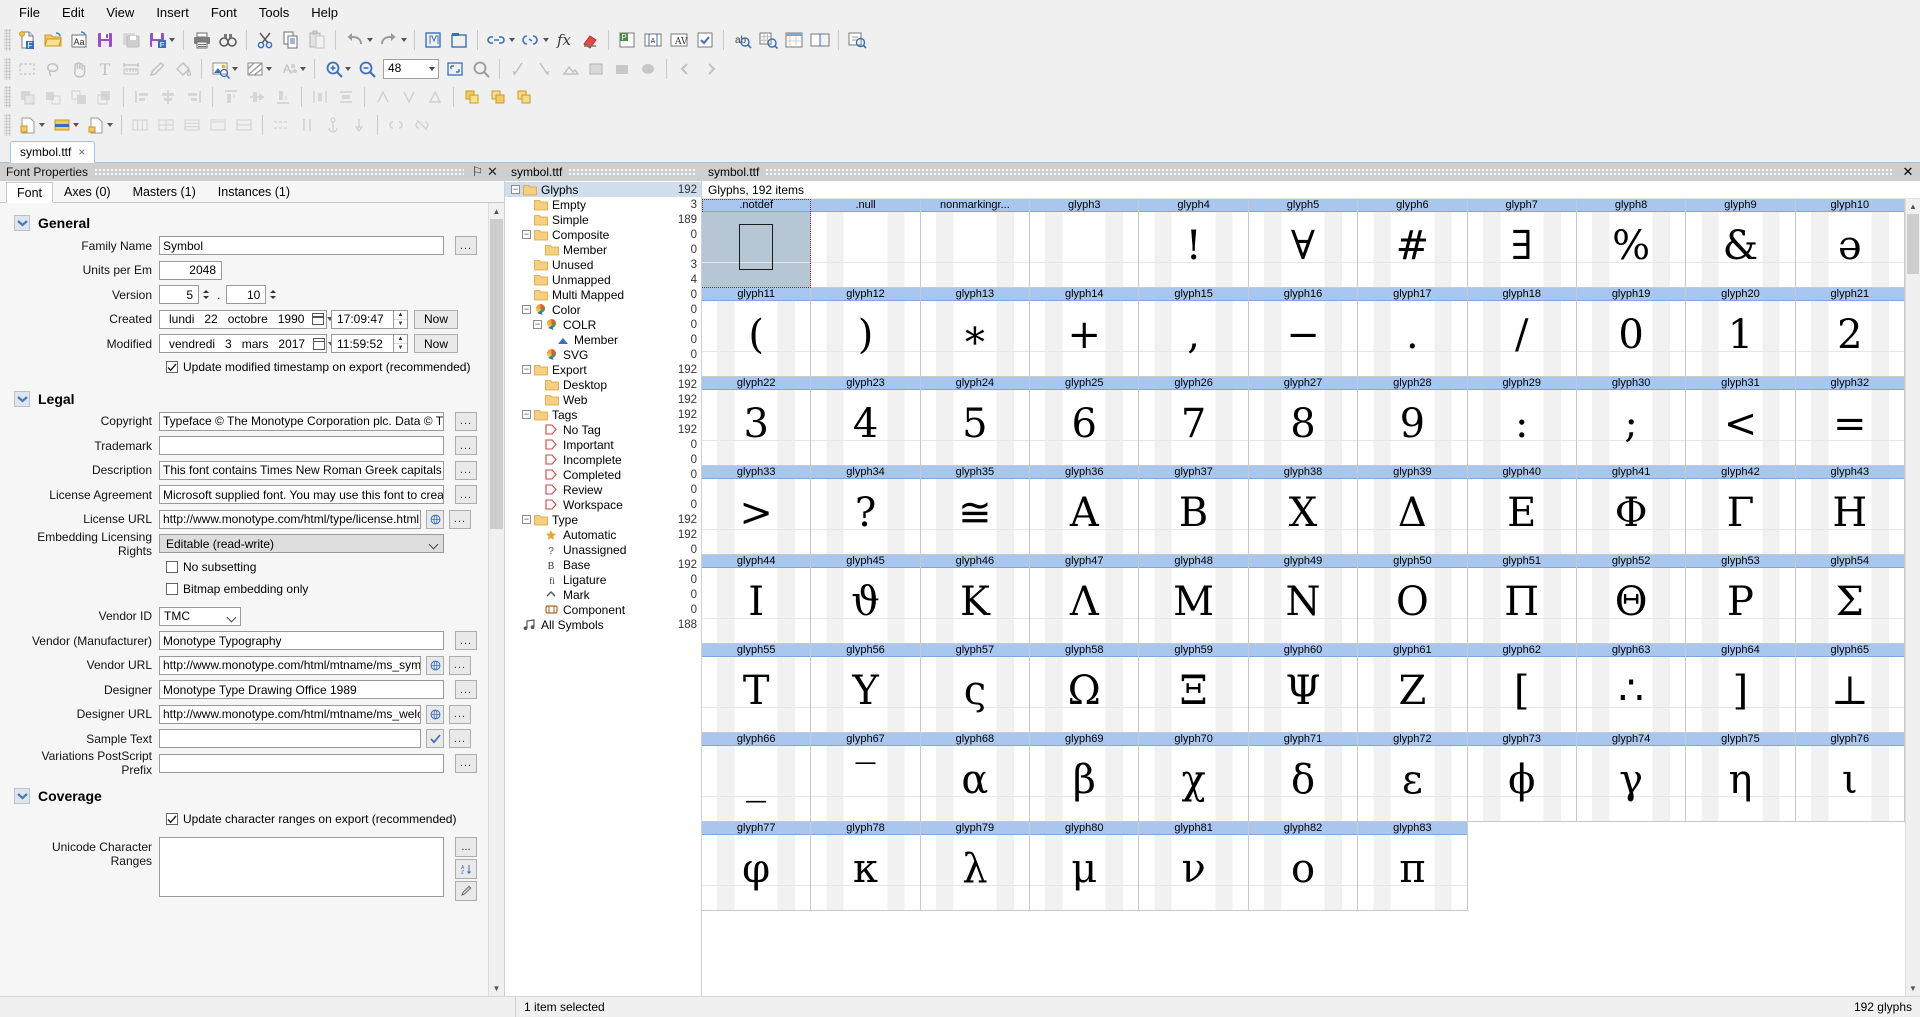  I want to click on glyph-cell: glyph41 Φ, so click(1631, 510).